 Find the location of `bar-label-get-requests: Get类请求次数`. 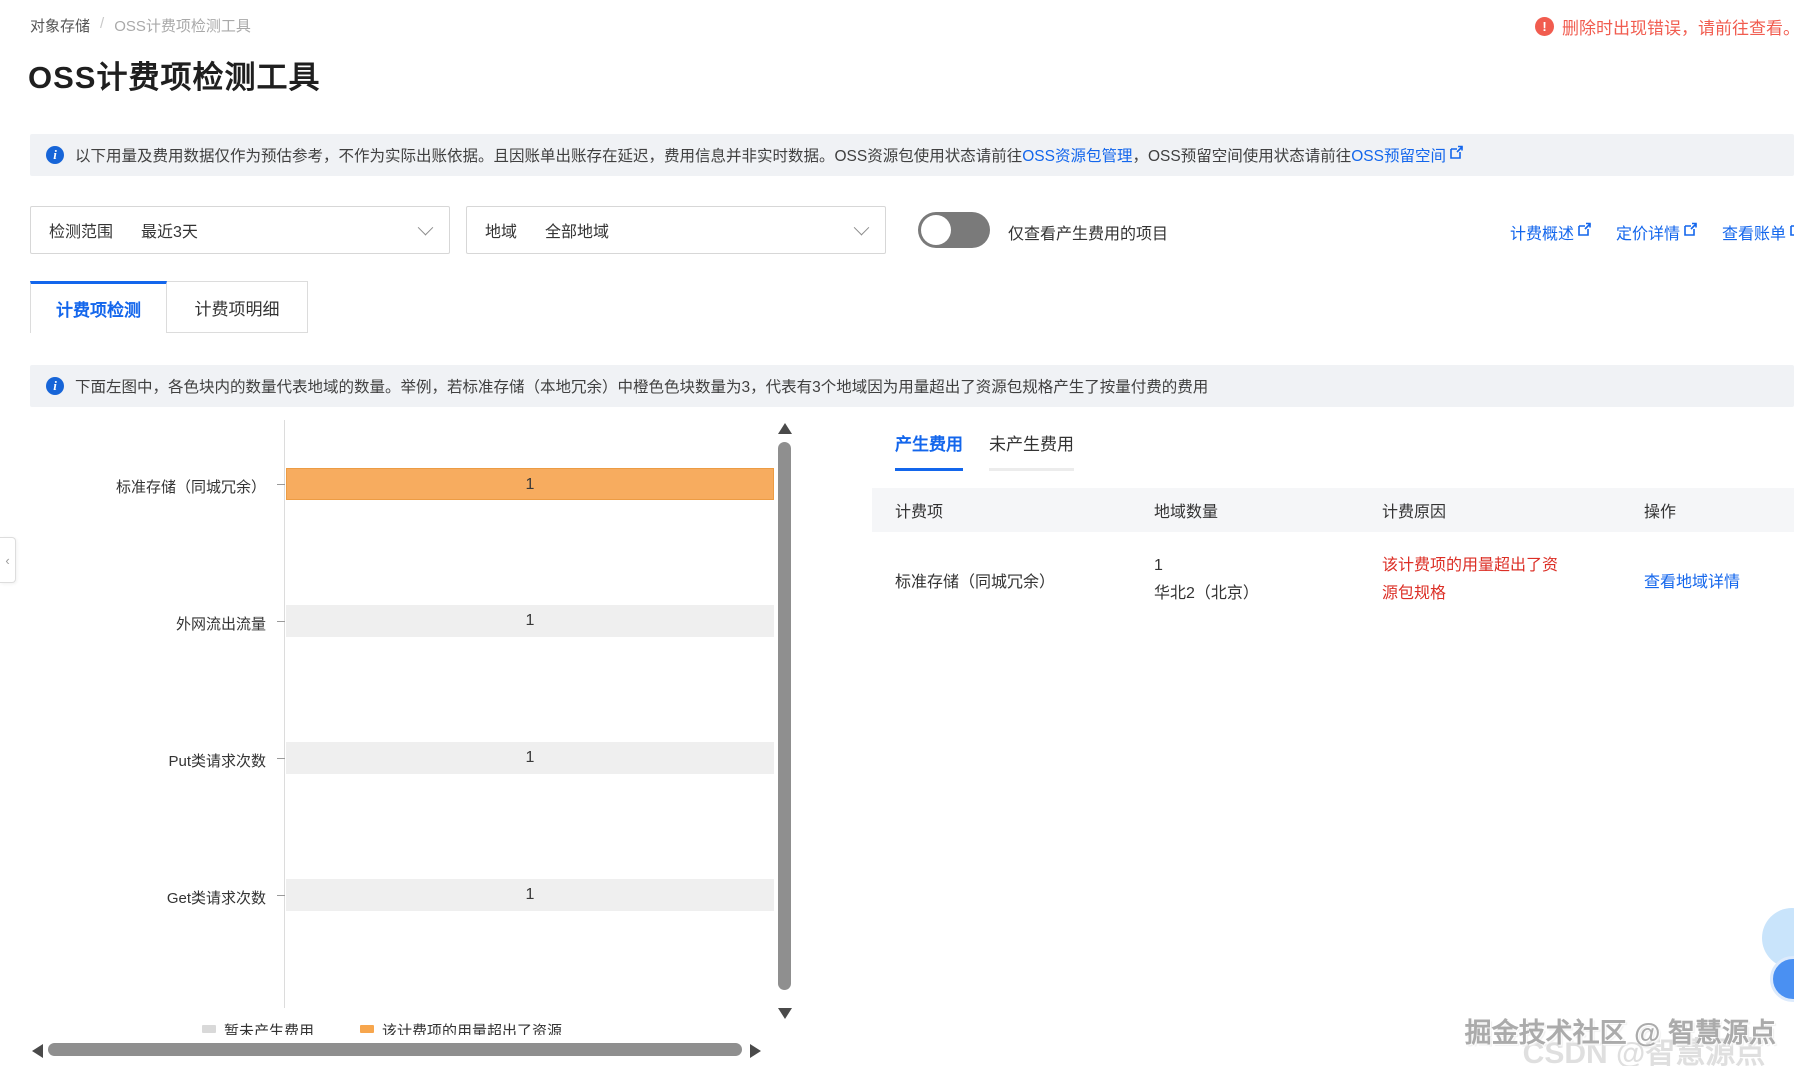

bar-label-get-requests: Get类请求次数 is located at coordinates (216, 898).